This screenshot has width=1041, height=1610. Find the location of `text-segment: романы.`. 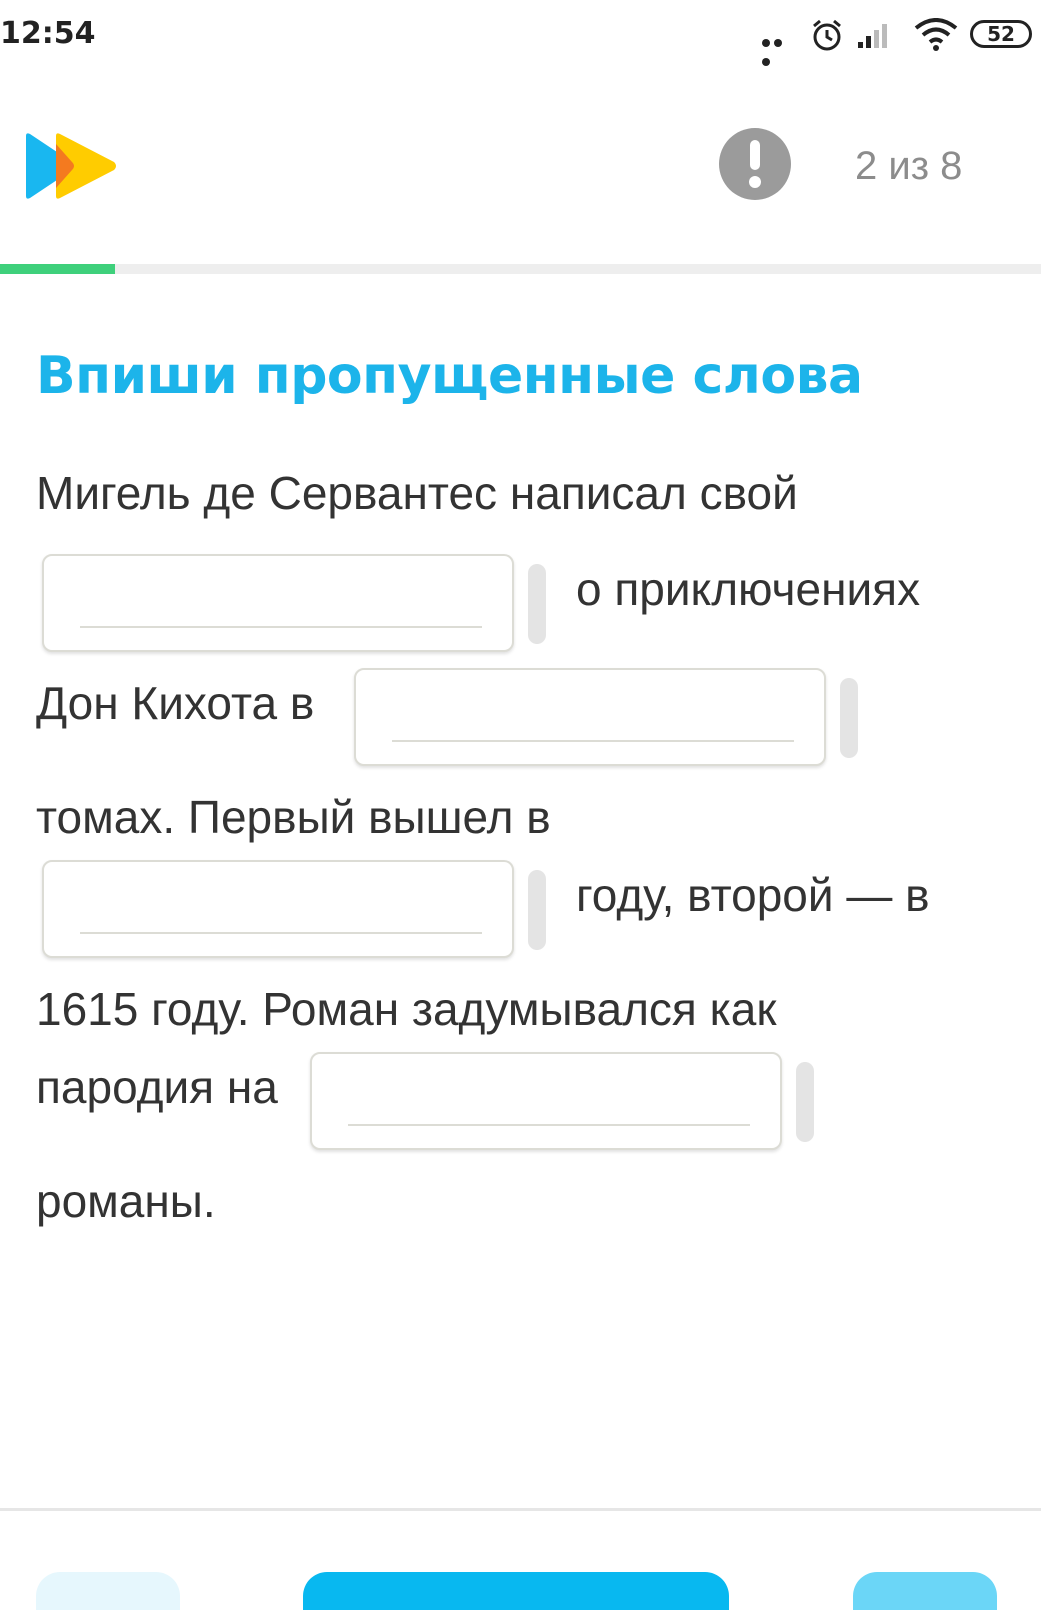

text-segment: романы. is located at coordinates (126, 1201).